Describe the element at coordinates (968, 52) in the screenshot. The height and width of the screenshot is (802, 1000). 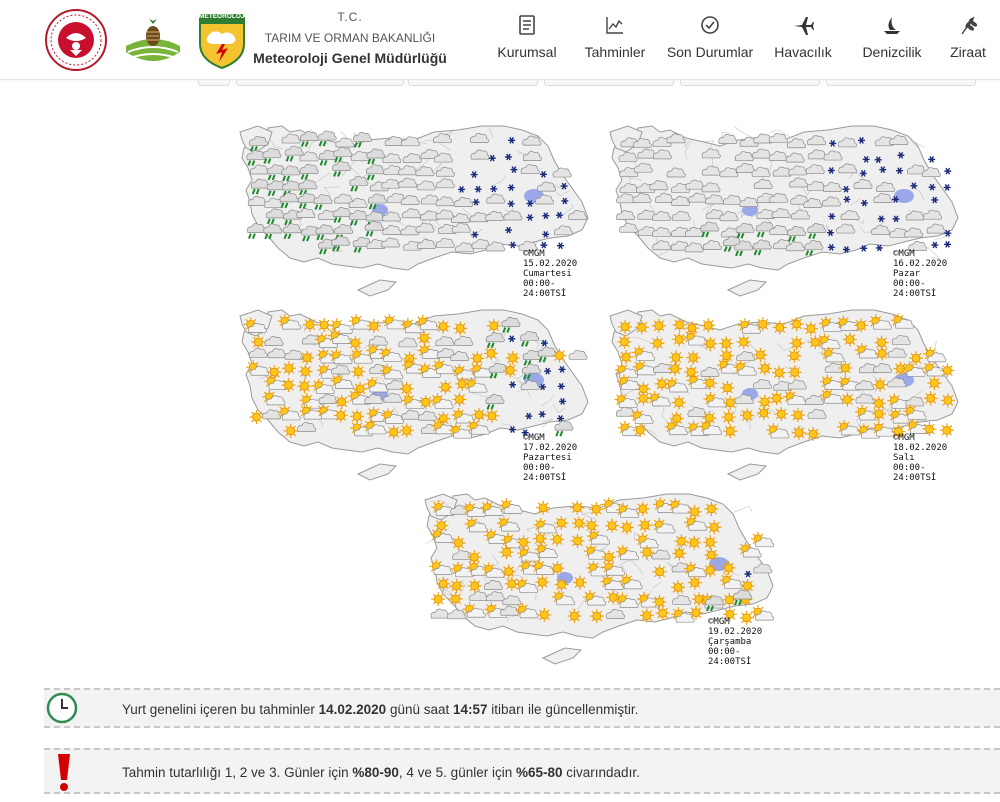
I see `nav-label: Ziraat` at that location.